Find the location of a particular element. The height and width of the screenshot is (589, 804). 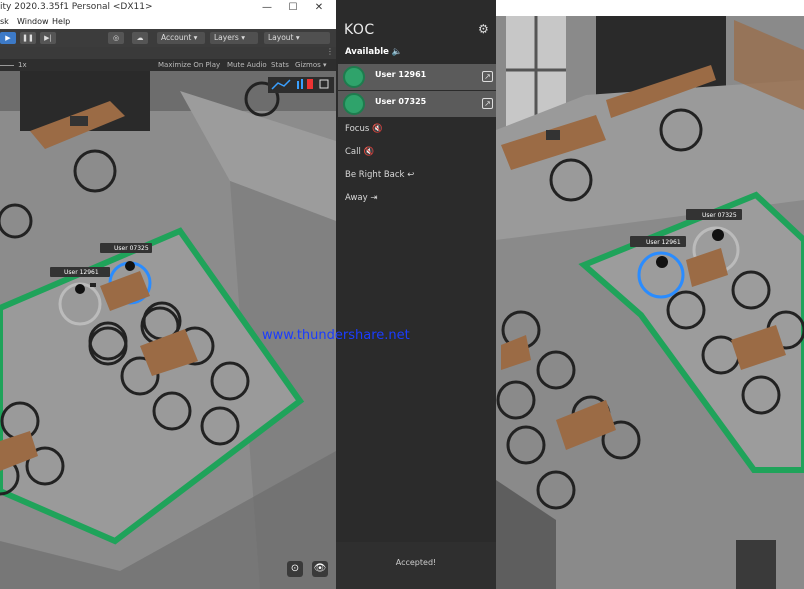

status-away: Away ⇥ is located at coordinates (361, 198).